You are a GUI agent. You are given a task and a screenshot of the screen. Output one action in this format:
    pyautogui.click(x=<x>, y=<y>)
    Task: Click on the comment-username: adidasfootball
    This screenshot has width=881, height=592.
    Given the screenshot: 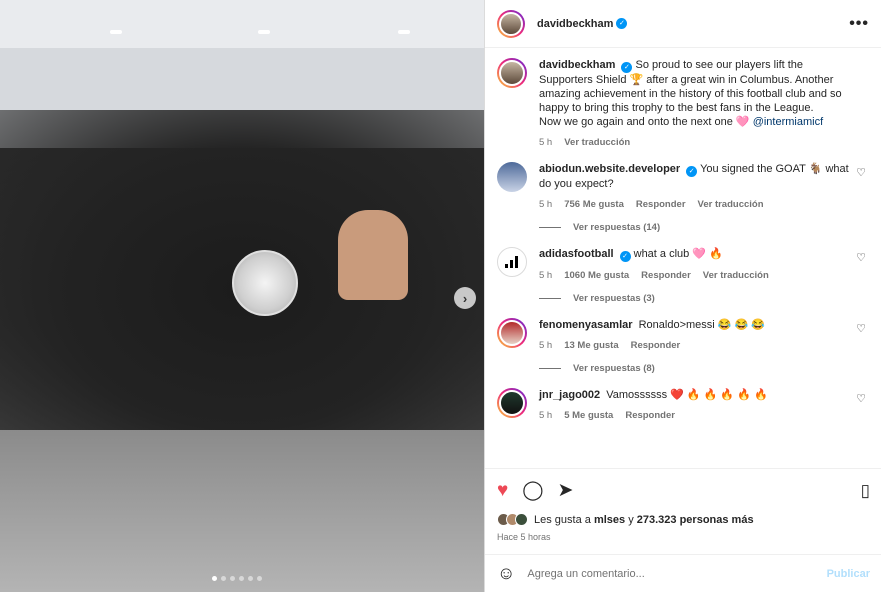 What is the action you would take?
    pyautogui.click(x=576, y=254)
    